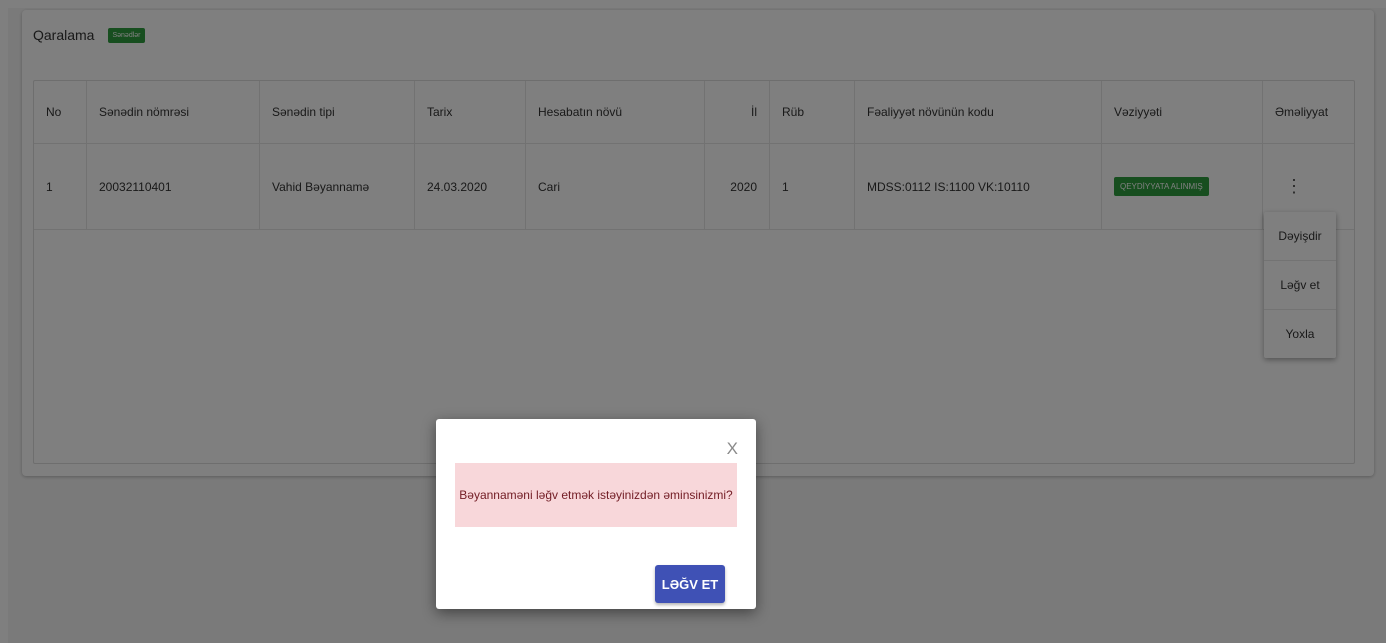  What do you see at coordinates (732, 449) in the screenshot?
I see `close-icon: X` at bounding box center [732, 449].